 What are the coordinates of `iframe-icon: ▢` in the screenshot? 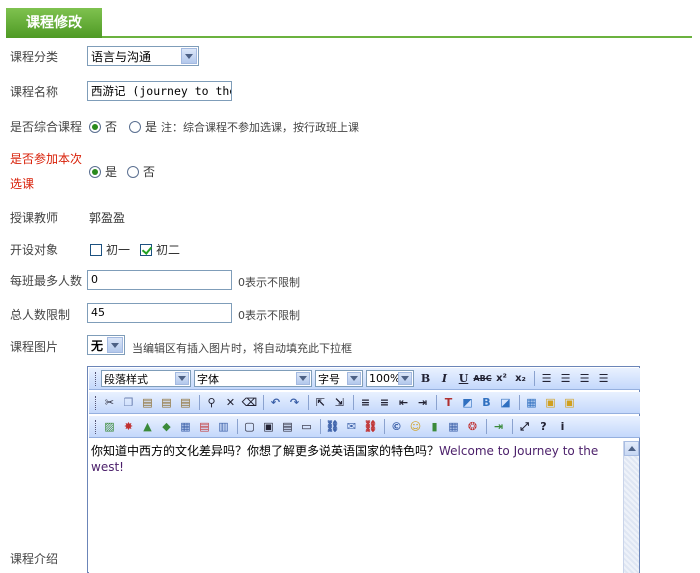 It's located at (249, 426).